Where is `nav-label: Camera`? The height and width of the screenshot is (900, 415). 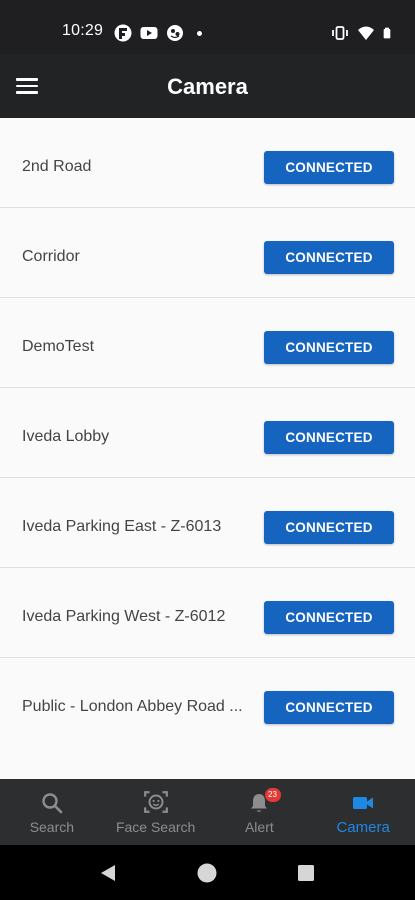 nav-label: Camera is located at coordinates (363, 827).